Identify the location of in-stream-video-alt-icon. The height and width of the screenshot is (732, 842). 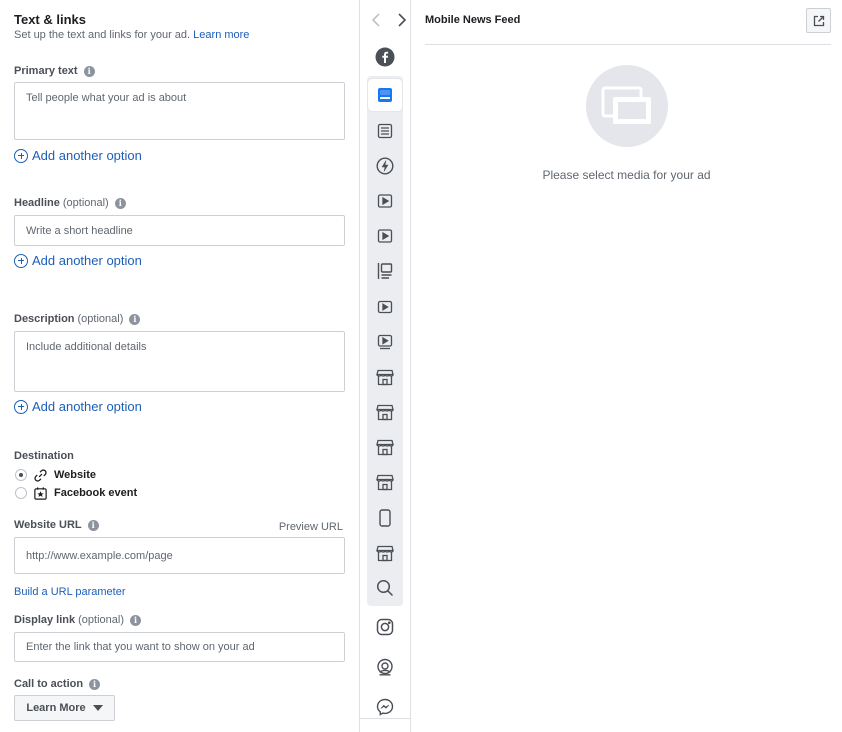
(385, 236).